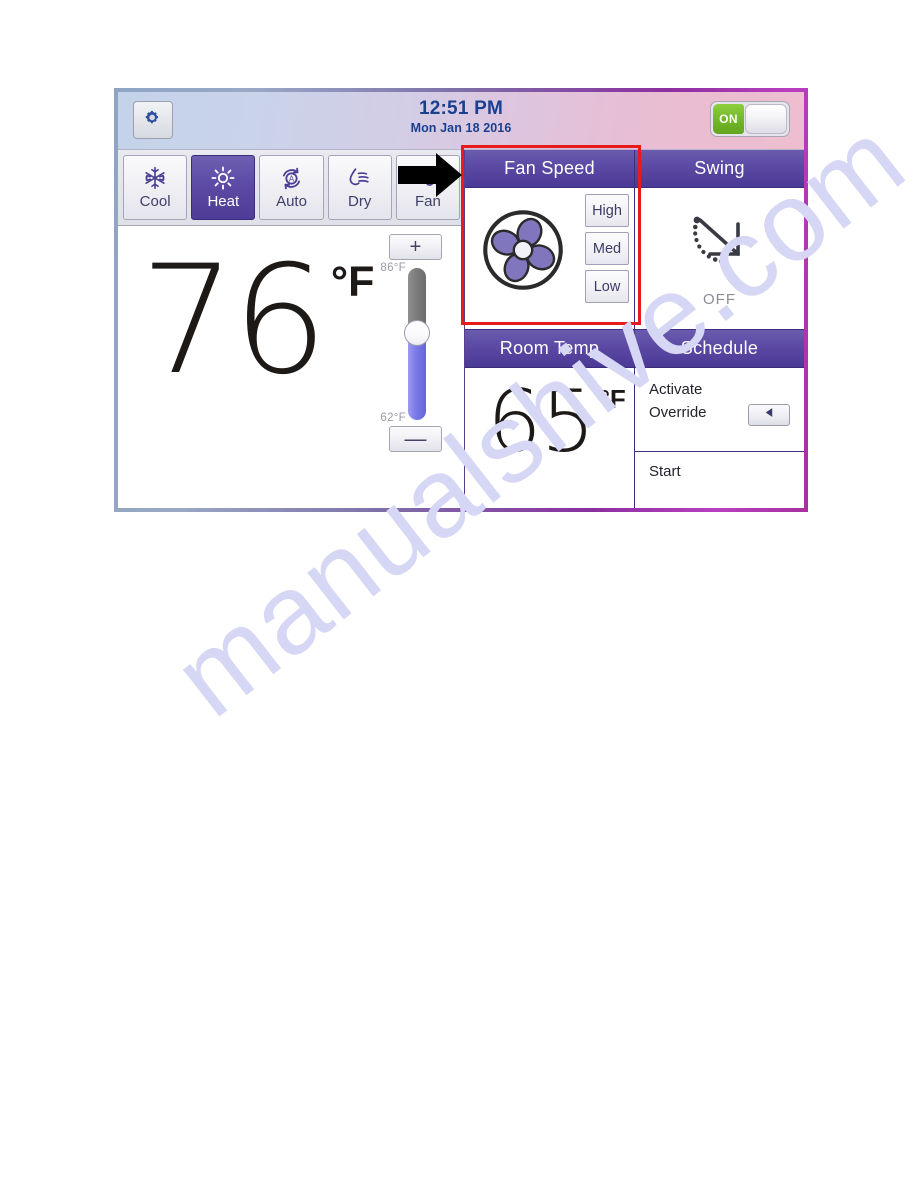  I want to click on fan-speed-options: High Med Low, so click(607, 248).